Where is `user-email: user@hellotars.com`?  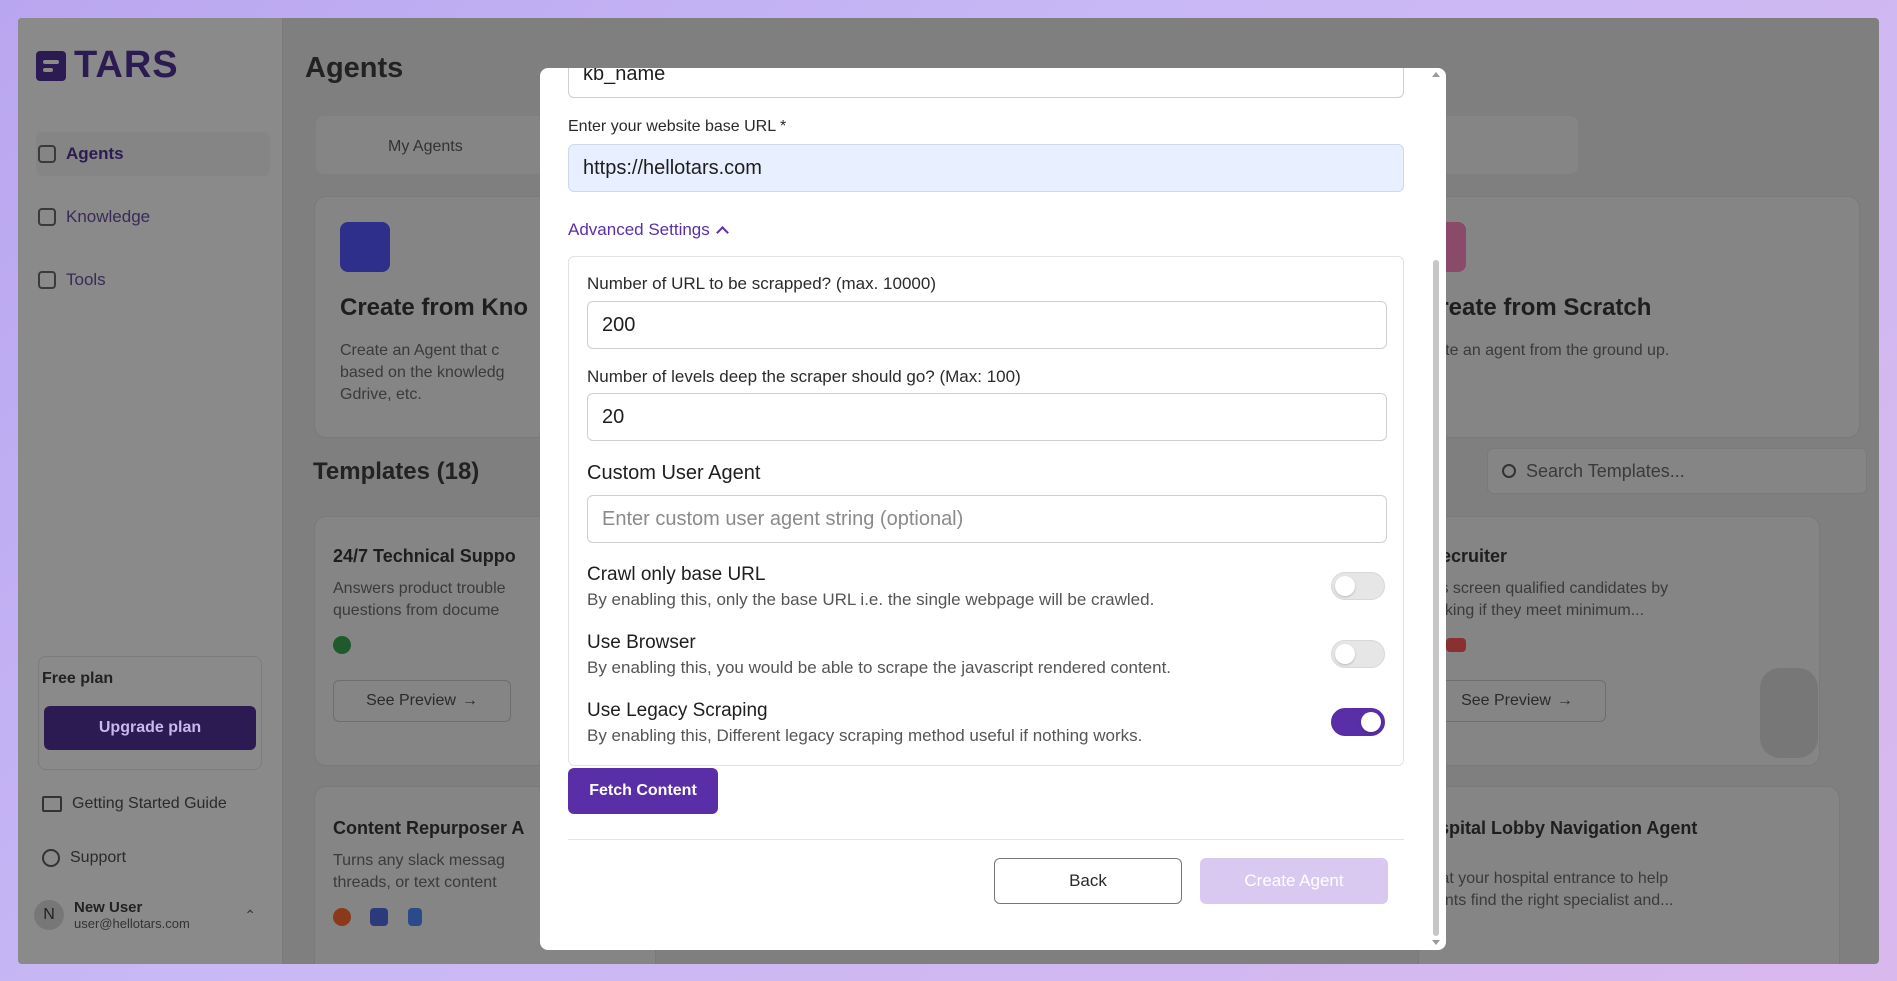 user-email: user@hellotars.com is located at coordinates (132, 923).